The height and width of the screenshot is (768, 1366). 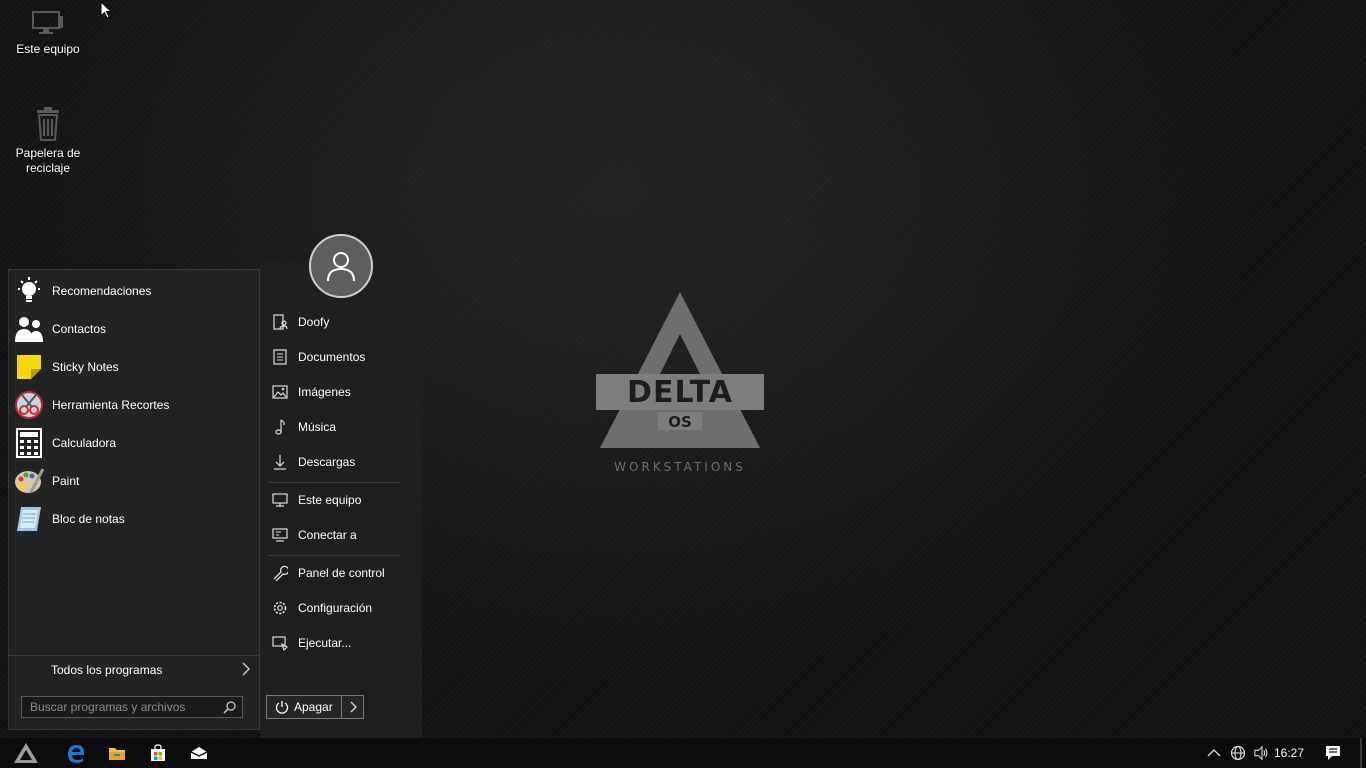 I want to click on taskbar: 16:27, so click(x=683, y=753).